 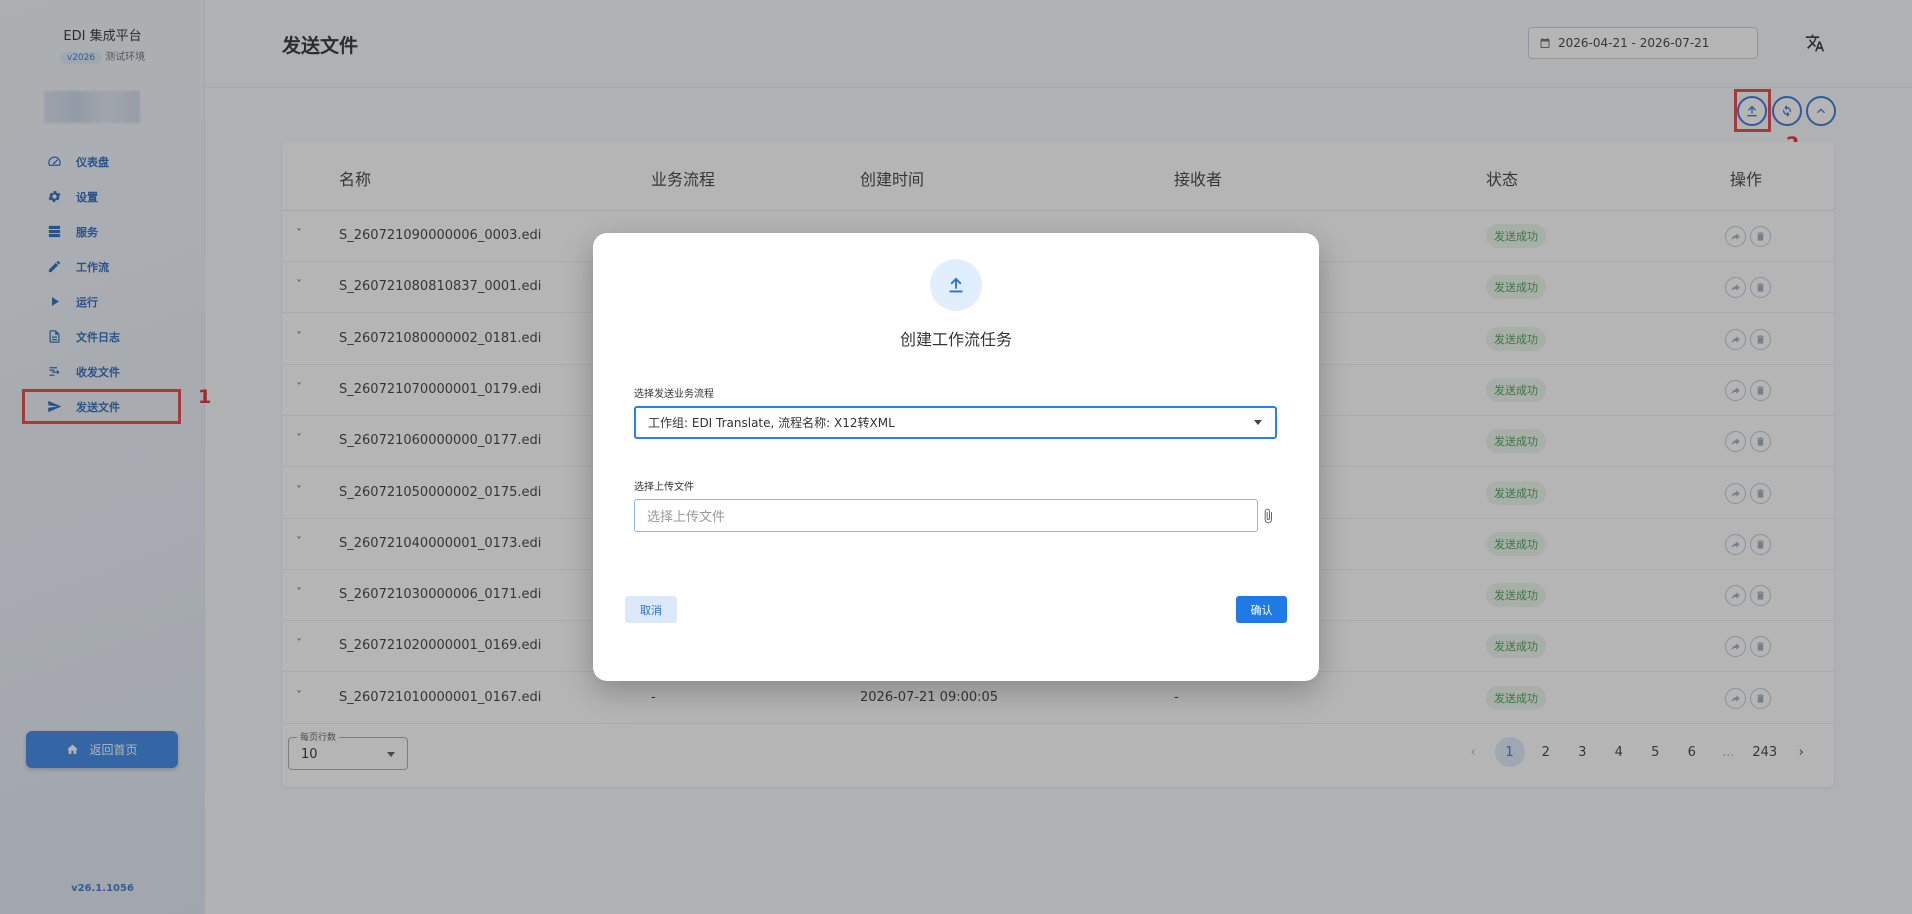 What do you see at coordinates (1261, 609) in the screenshot?
I see `confirm-button: 确认` at bounding box center [1261, 609].